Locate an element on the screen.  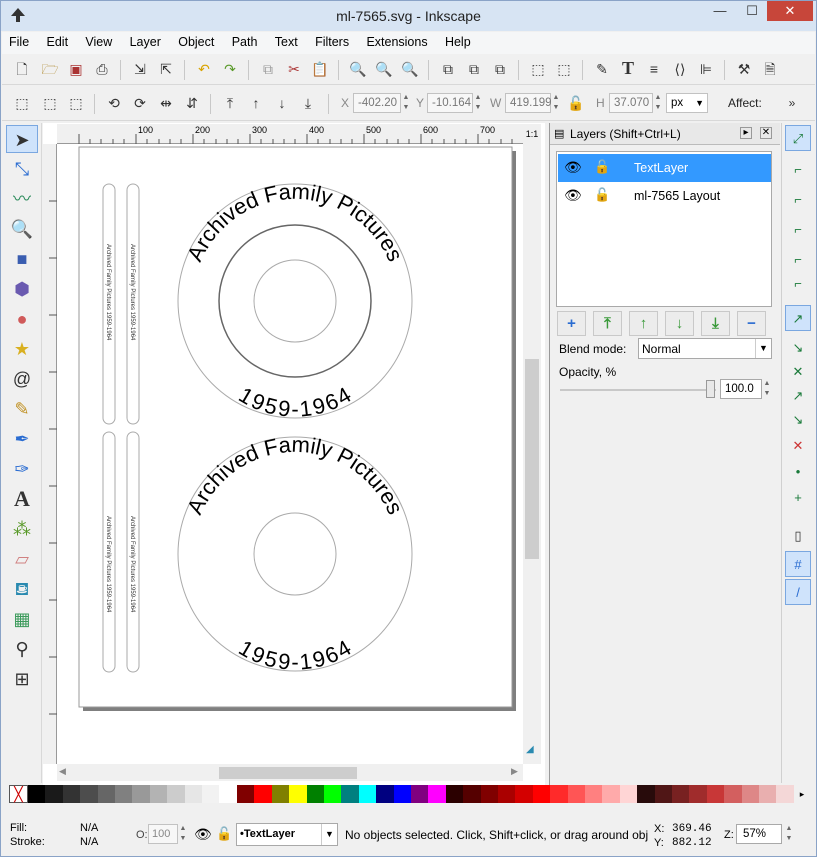
stroke-value: N/A is located at coordinates (89, 842).